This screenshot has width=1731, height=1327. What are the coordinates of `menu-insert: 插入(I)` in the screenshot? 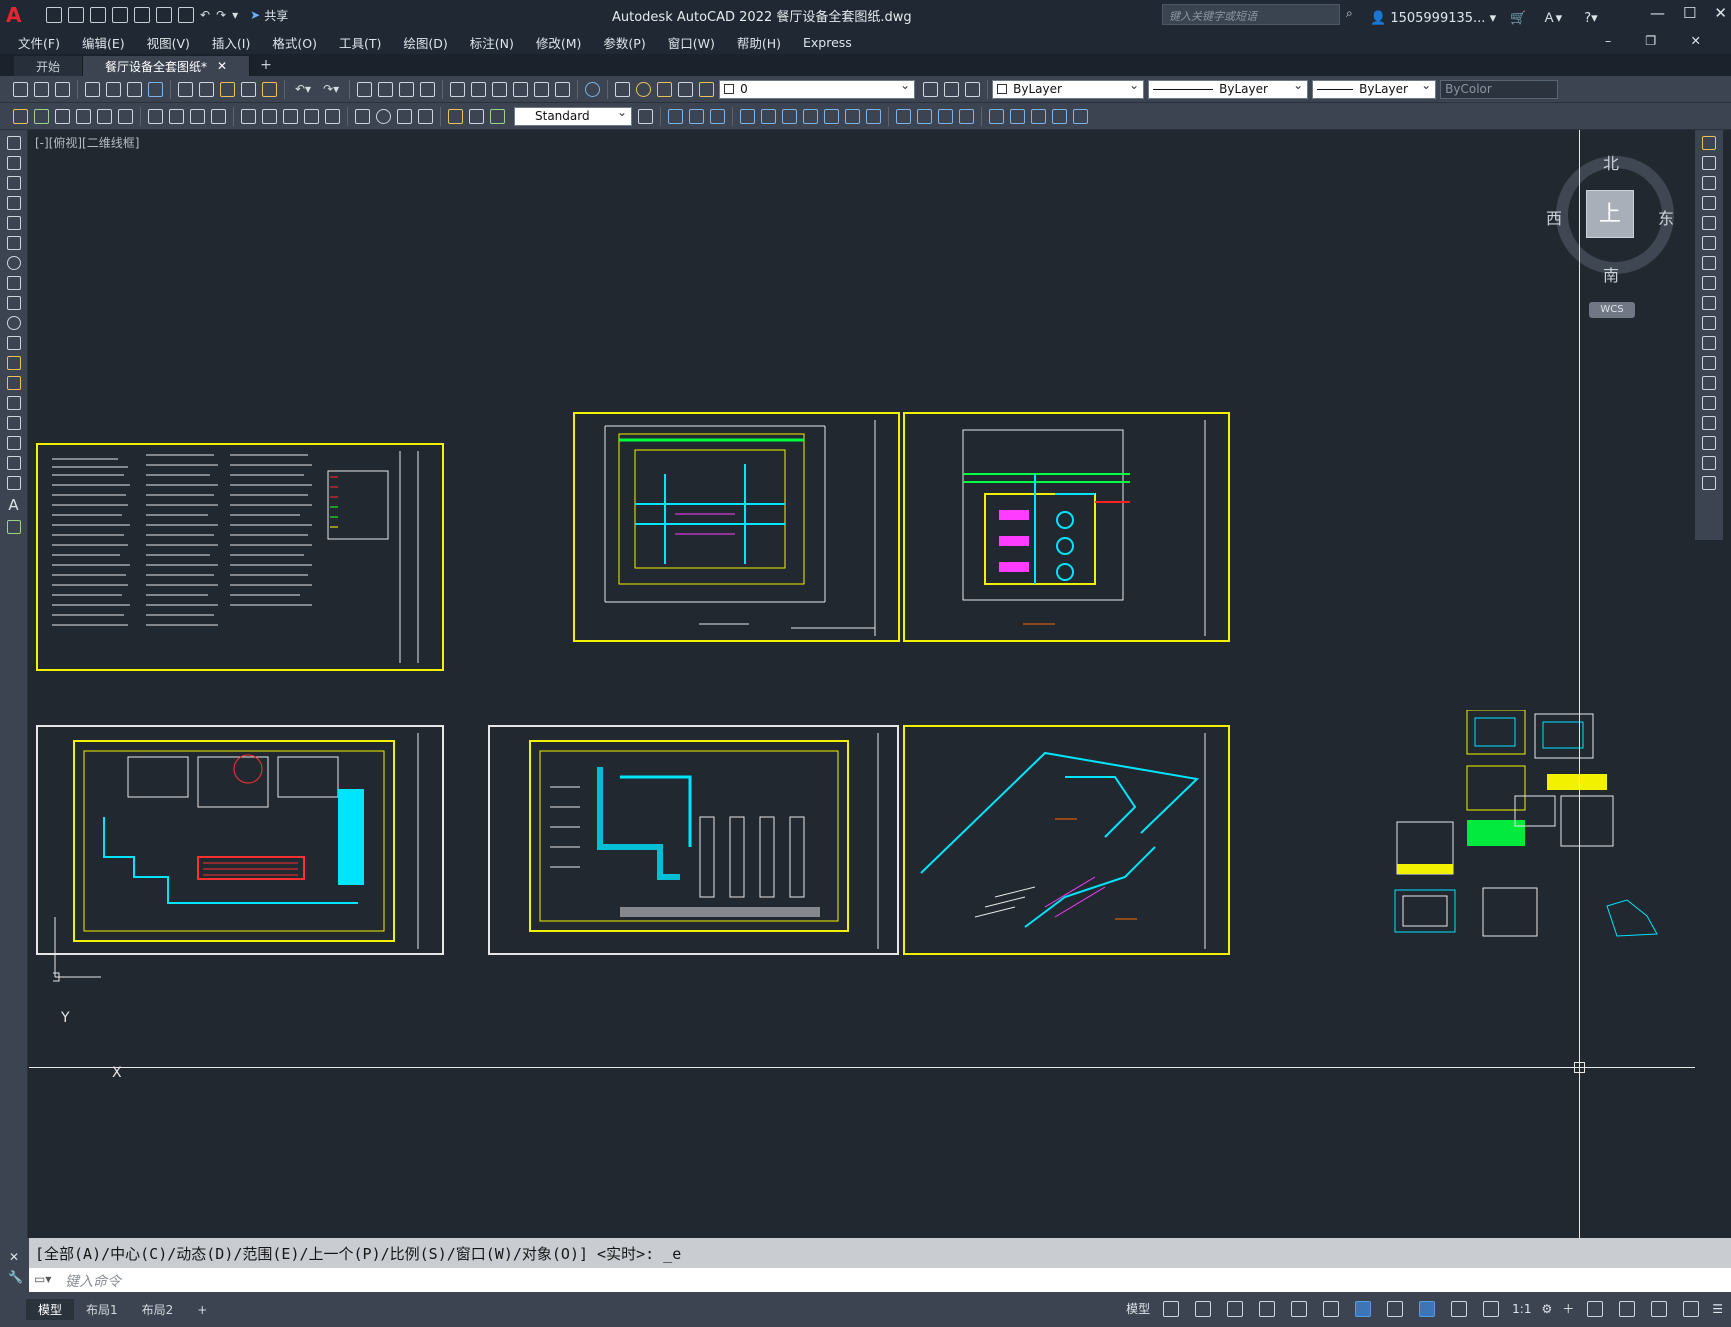 It's located at (231, 42).